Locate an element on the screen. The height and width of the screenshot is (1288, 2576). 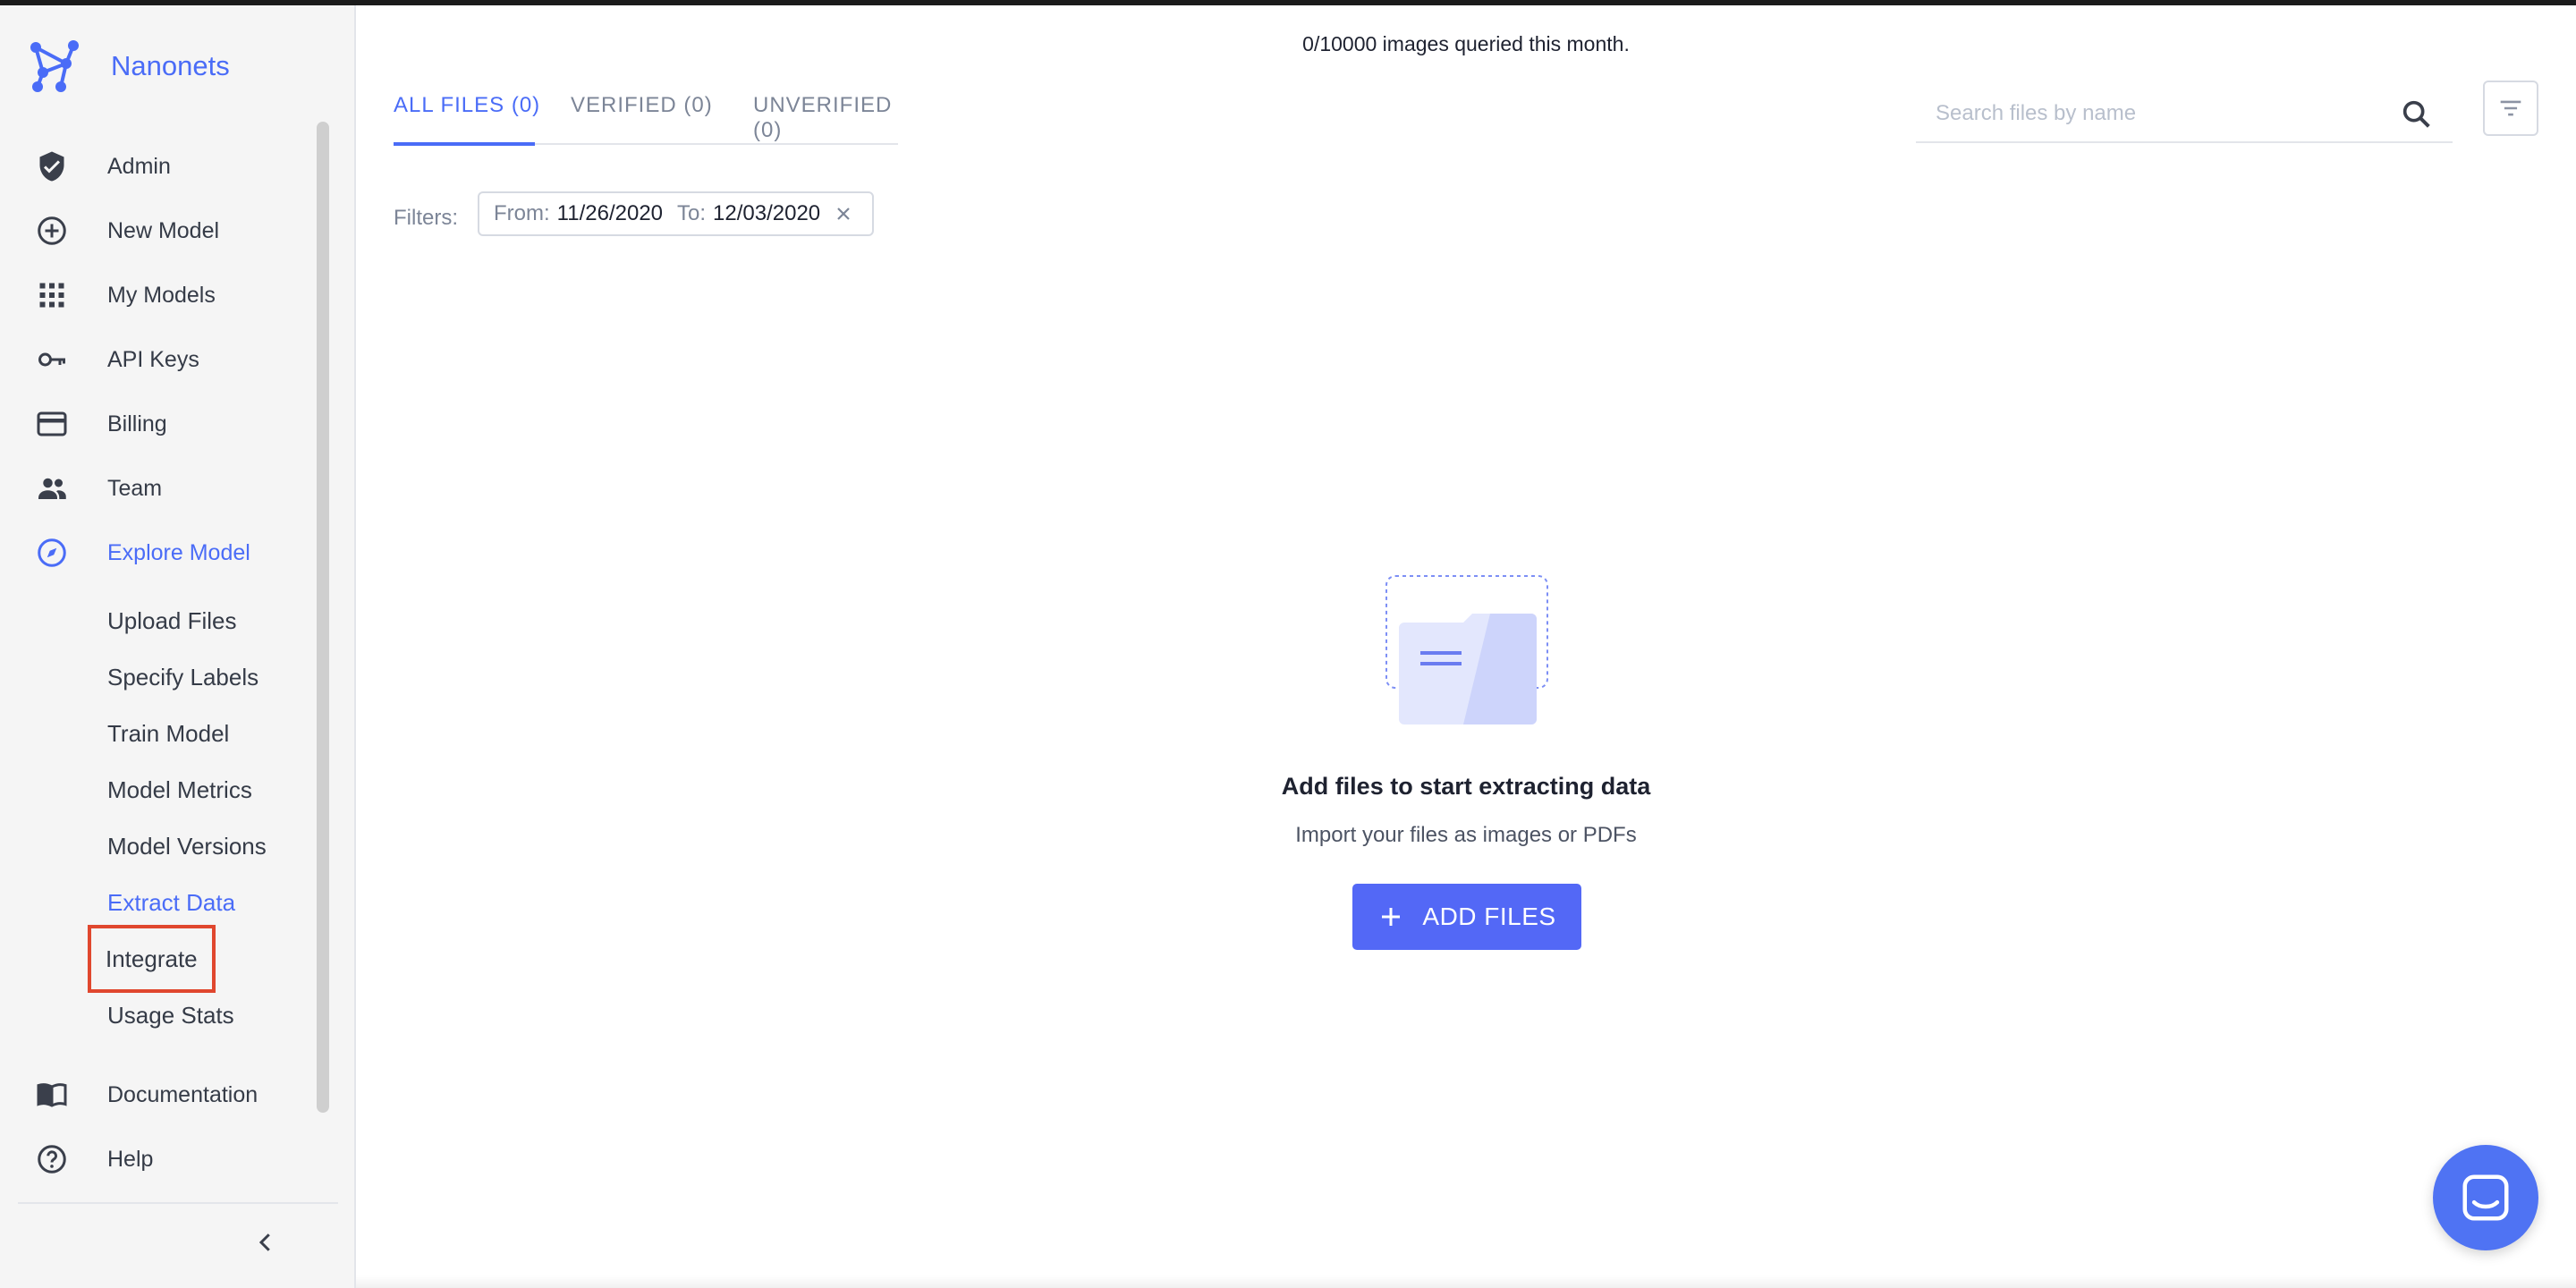
sidebar-item-documentation: Documentation is located at coordinates (156, 1095).